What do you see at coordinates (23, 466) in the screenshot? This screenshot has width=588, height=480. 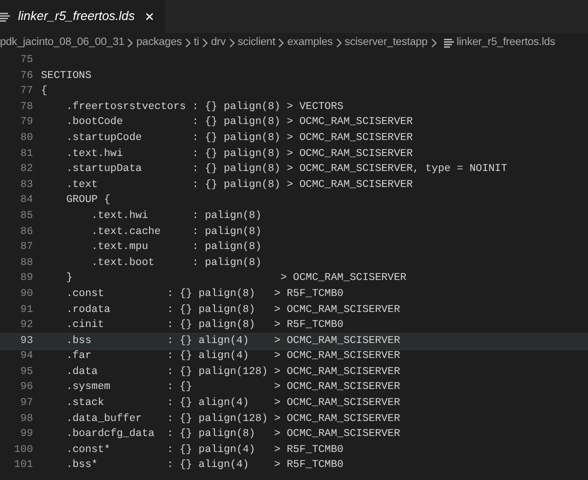 I see `line-number: 101` at bounding box center [23, 466].